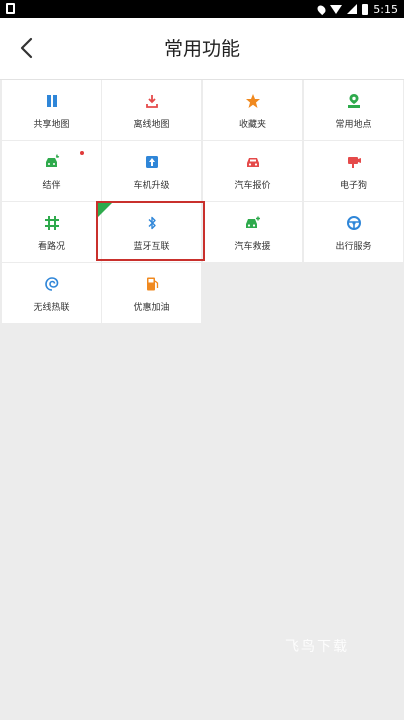 The image size is (404, 720). I want to click on feature-label: 蓝牙互联, so click(151, 247).